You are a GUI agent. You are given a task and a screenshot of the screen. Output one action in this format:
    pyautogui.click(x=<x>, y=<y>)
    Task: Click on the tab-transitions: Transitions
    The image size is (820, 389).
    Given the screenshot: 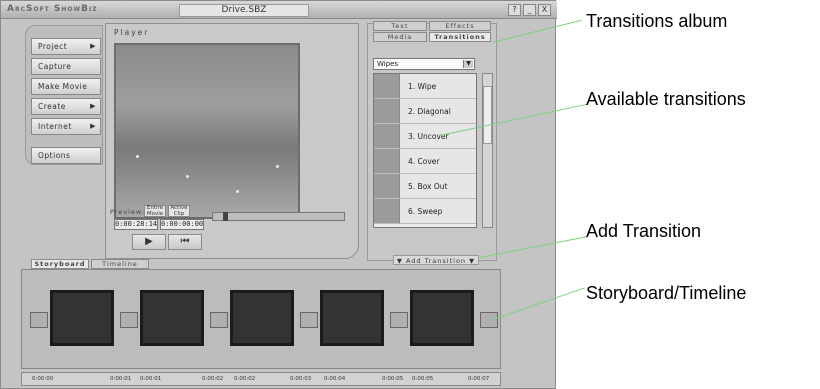 What is the action you would take?
    pyautogui.click(x=460, y=37)
    